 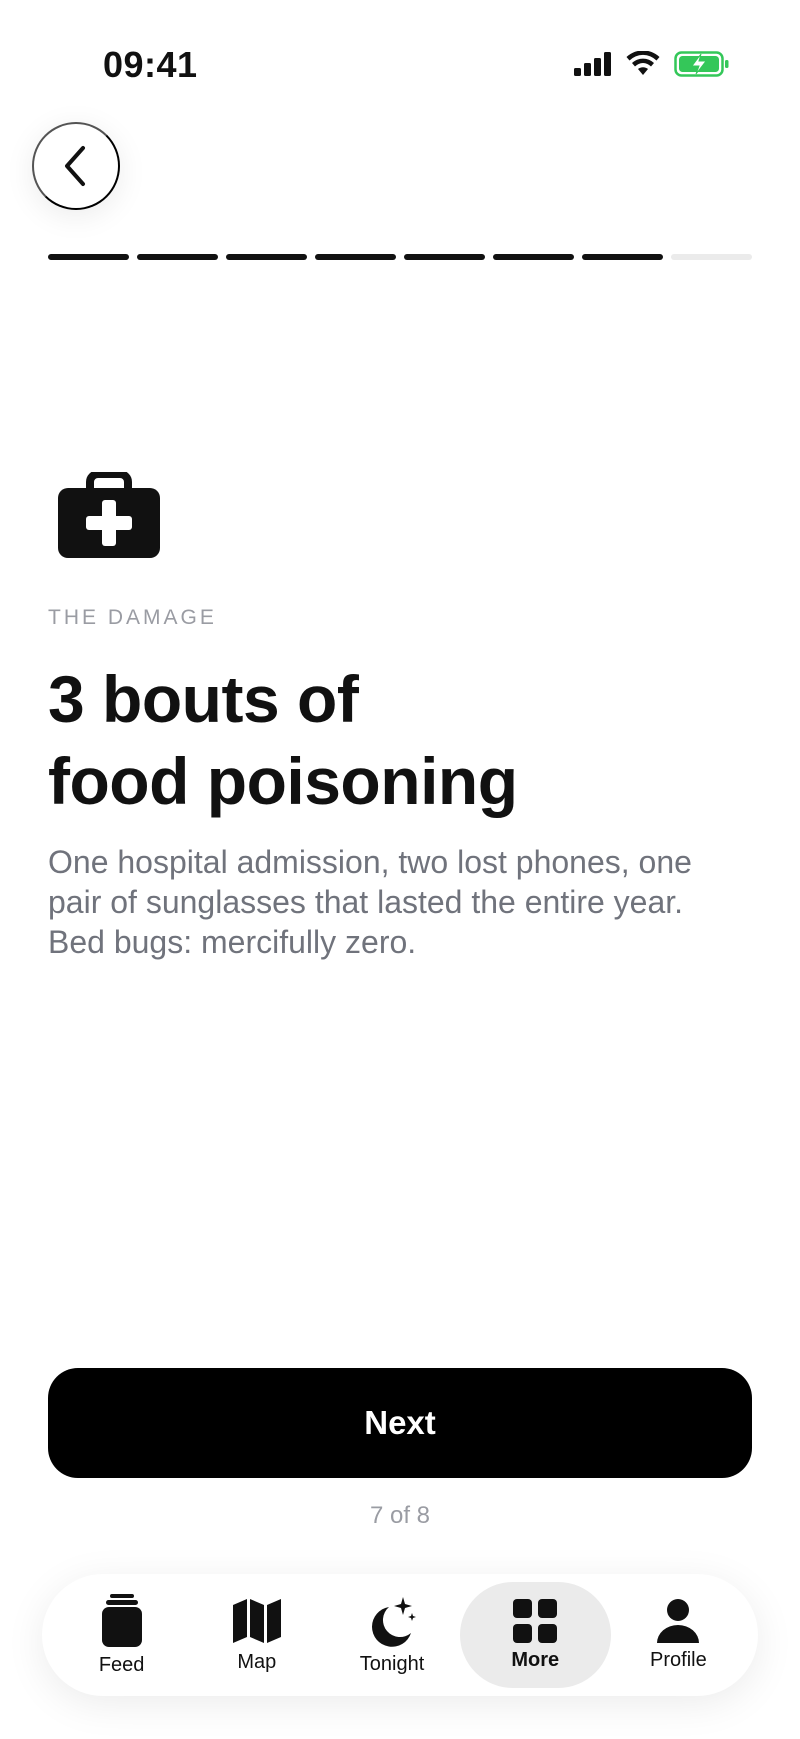 I want to click on body-line: Bed bugs: mercifully zero., so click(x=232, y=942).